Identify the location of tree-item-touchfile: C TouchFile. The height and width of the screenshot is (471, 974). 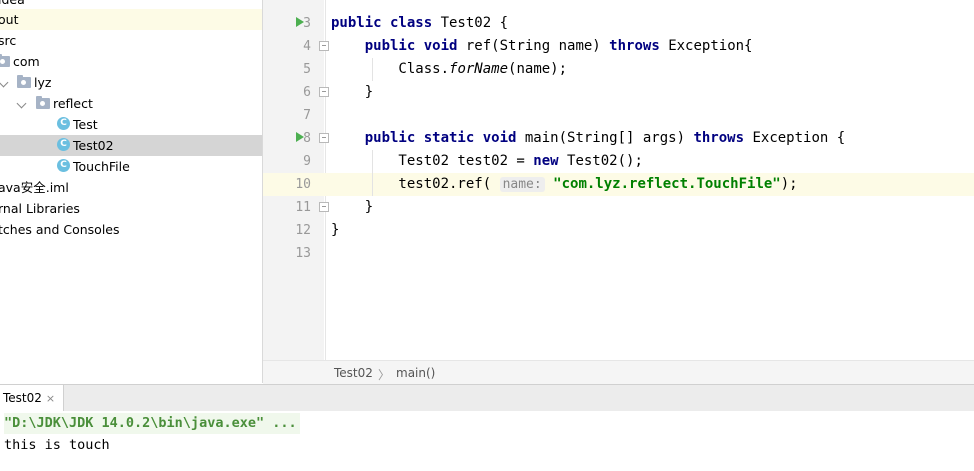
(131, 166).